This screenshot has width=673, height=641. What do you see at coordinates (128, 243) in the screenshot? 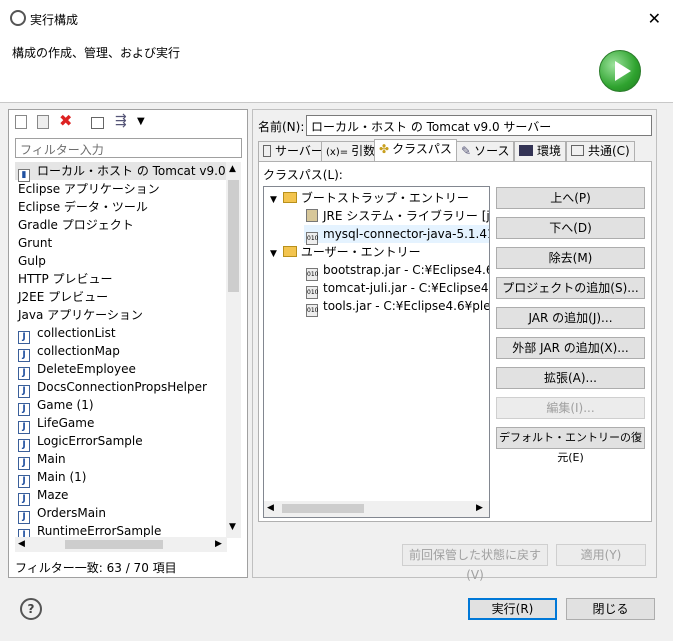
I see `list-item: Grunt` at bounding box center [128, 243].